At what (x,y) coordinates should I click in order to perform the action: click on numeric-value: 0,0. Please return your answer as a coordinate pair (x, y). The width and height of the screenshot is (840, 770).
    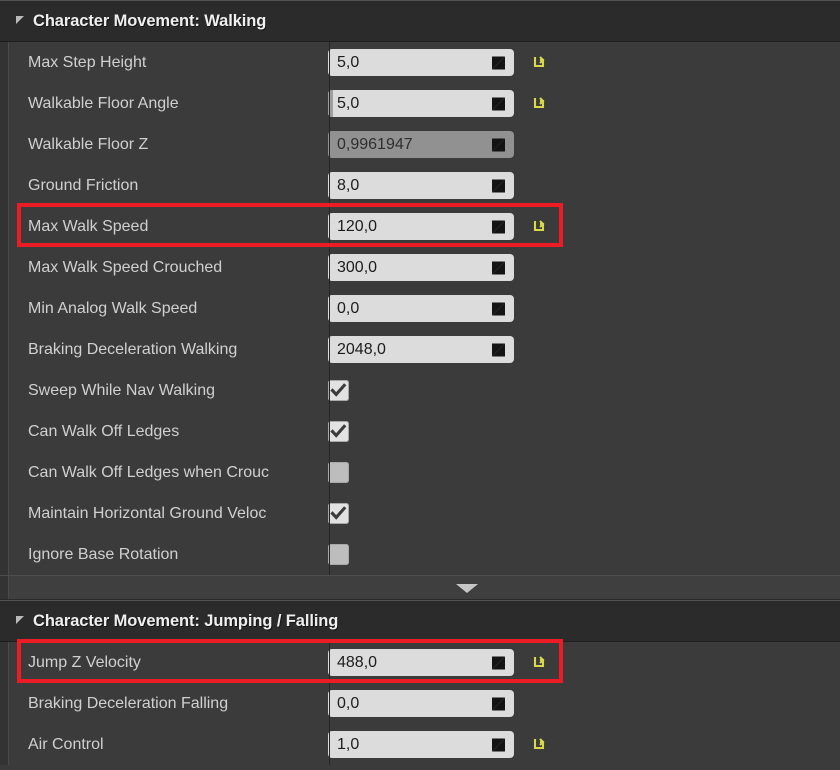
    Looking at the image, I should click on (348, 308).